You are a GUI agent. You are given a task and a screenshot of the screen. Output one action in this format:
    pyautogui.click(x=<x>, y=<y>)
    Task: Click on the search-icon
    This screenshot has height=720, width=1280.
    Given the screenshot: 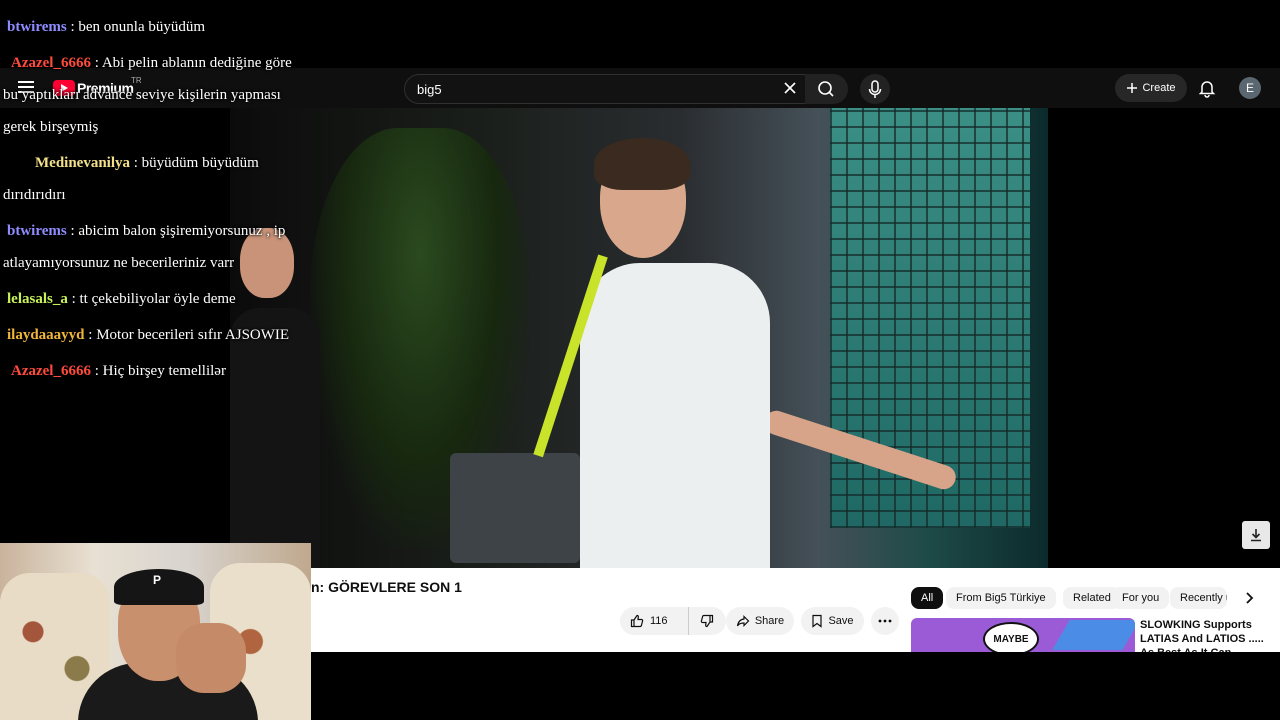 What is the action you would take?
    pyautogui.click(x=826, y=89)
    